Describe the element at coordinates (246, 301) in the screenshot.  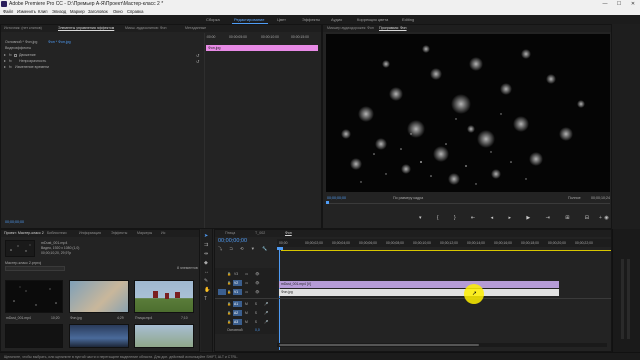
I see `track-headers` at that location.